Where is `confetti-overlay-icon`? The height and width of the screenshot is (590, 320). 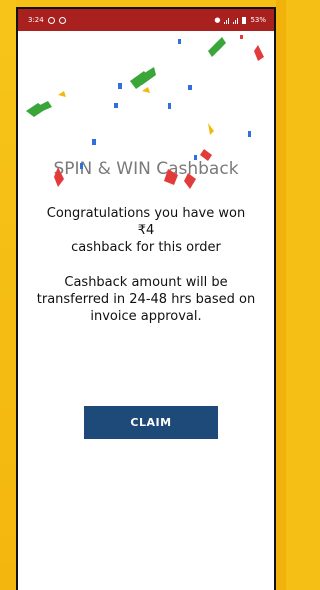
confetti-overlay-icon is located at coordinates (125, 176).